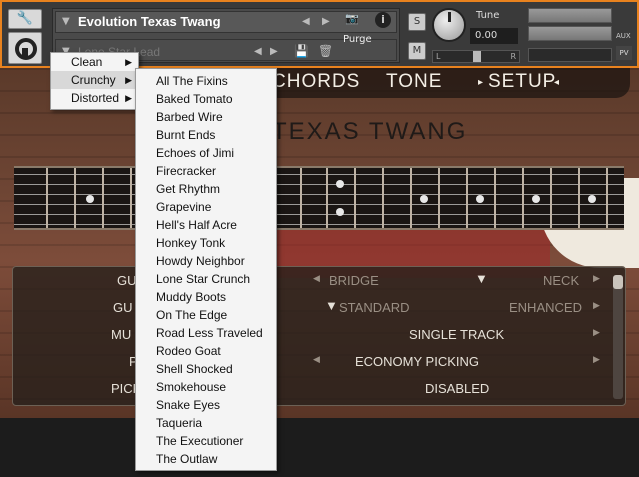 The image size is (639, 477). I want to click on preset-menu-item: Firecracker, so click(206, 171).